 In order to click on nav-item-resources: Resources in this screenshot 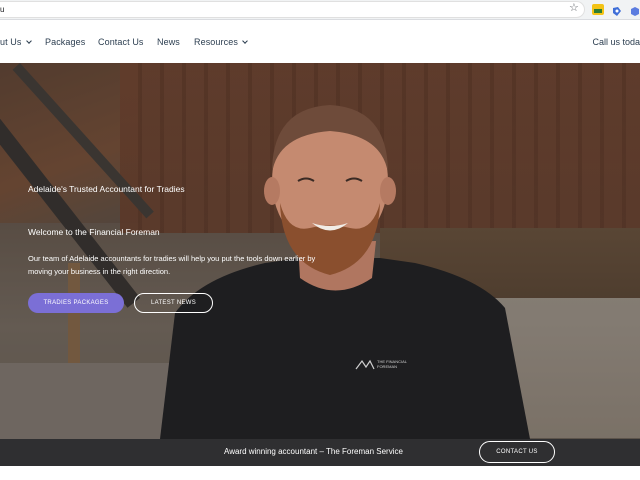, I will do `click(221, 42)`.